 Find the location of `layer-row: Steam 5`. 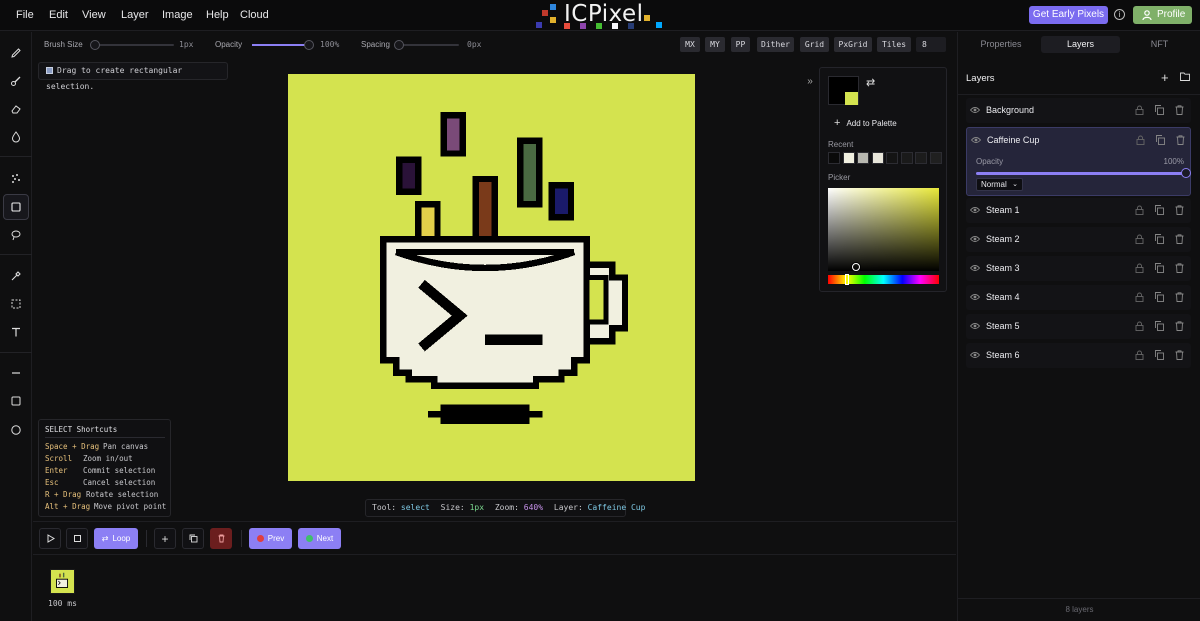

layer-row: Steam 5 is located at coordinates (1078, 326).